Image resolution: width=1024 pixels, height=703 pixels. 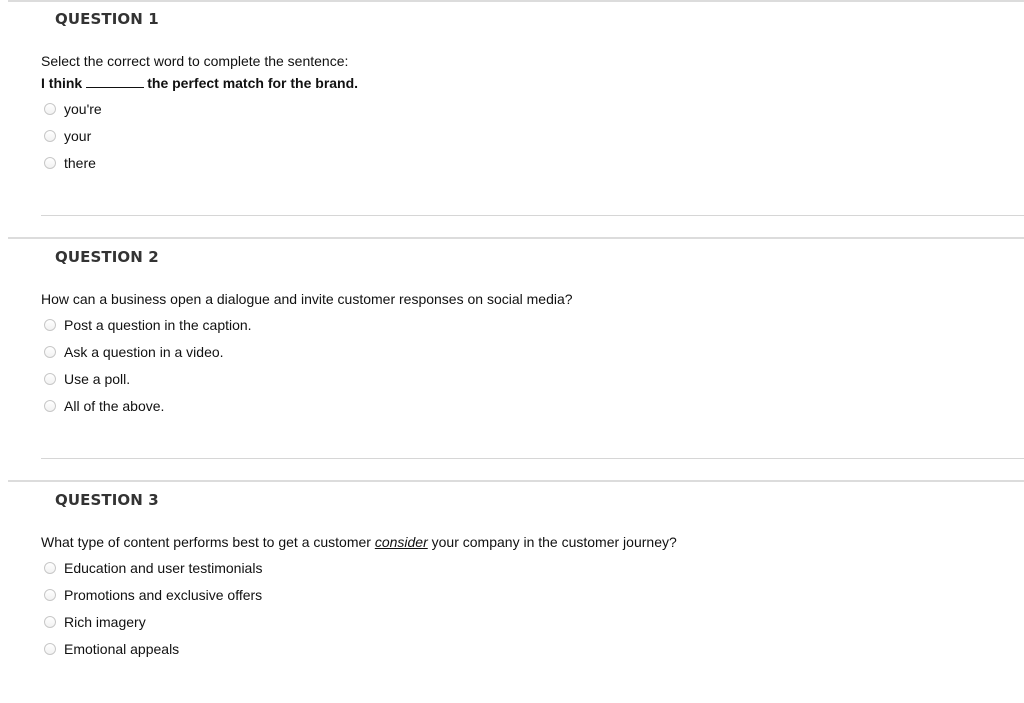 I want to click on question-sentence: I think the perfect match for the brand., so click(x=199, y=83).